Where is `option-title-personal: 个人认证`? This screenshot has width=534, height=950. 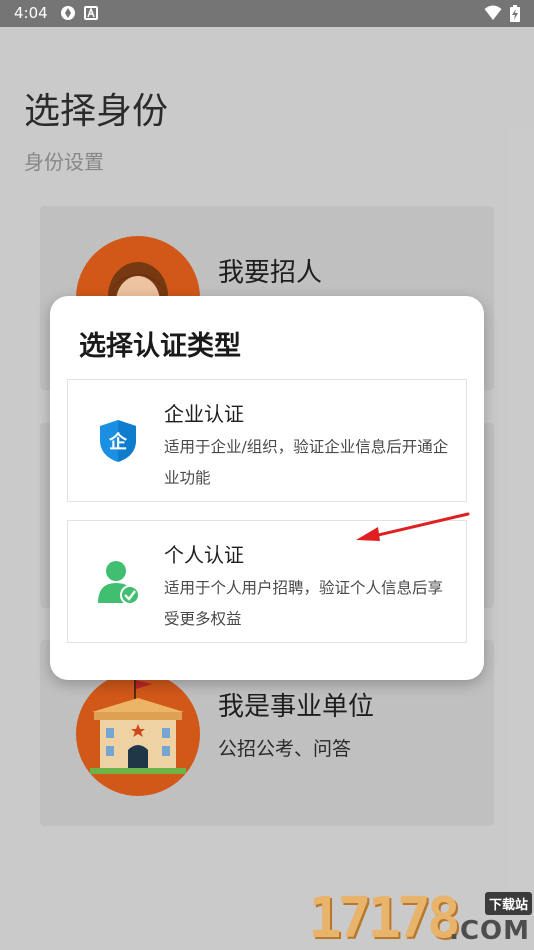 option-title-personal: 个人认证 is located at coordinates (204, 555).